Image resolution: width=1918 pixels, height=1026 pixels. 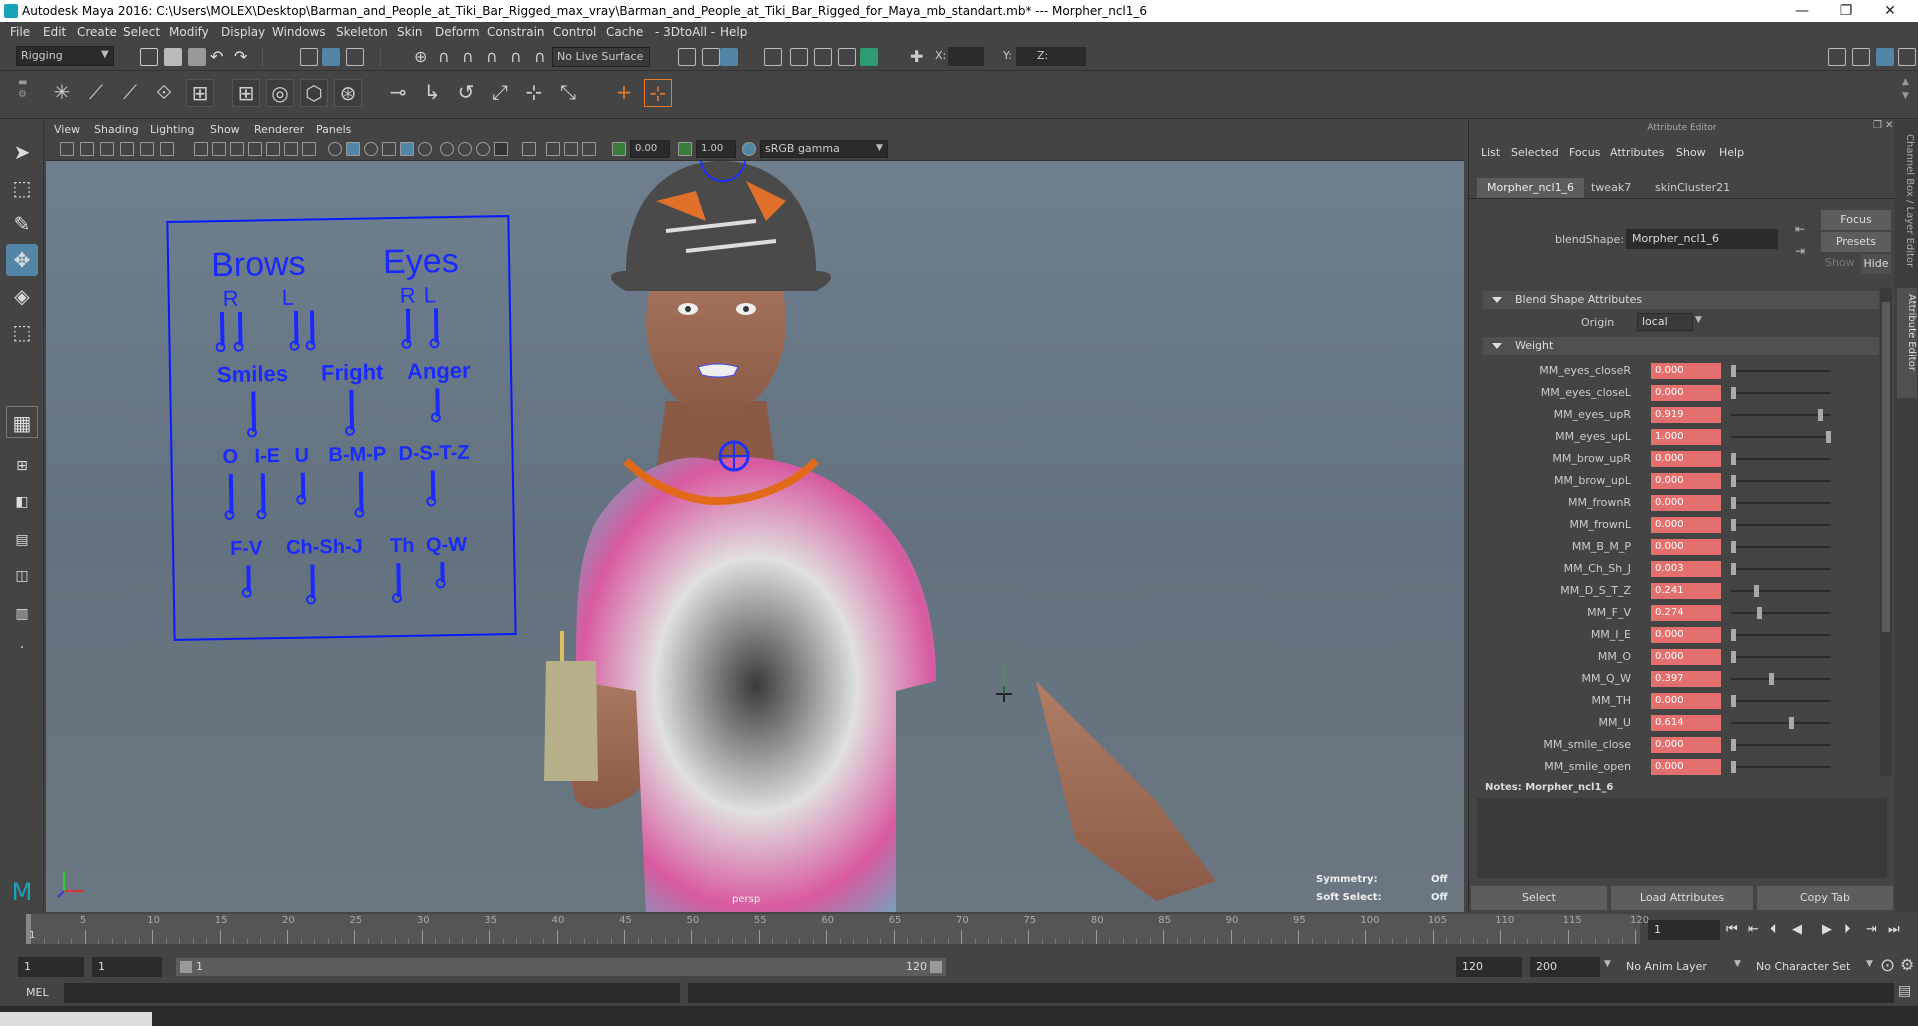 What do you see at coordinates (1904, 991) in the screenshot?
I see `script-editor-icon: ▤` at bounding box center [1904, 991].